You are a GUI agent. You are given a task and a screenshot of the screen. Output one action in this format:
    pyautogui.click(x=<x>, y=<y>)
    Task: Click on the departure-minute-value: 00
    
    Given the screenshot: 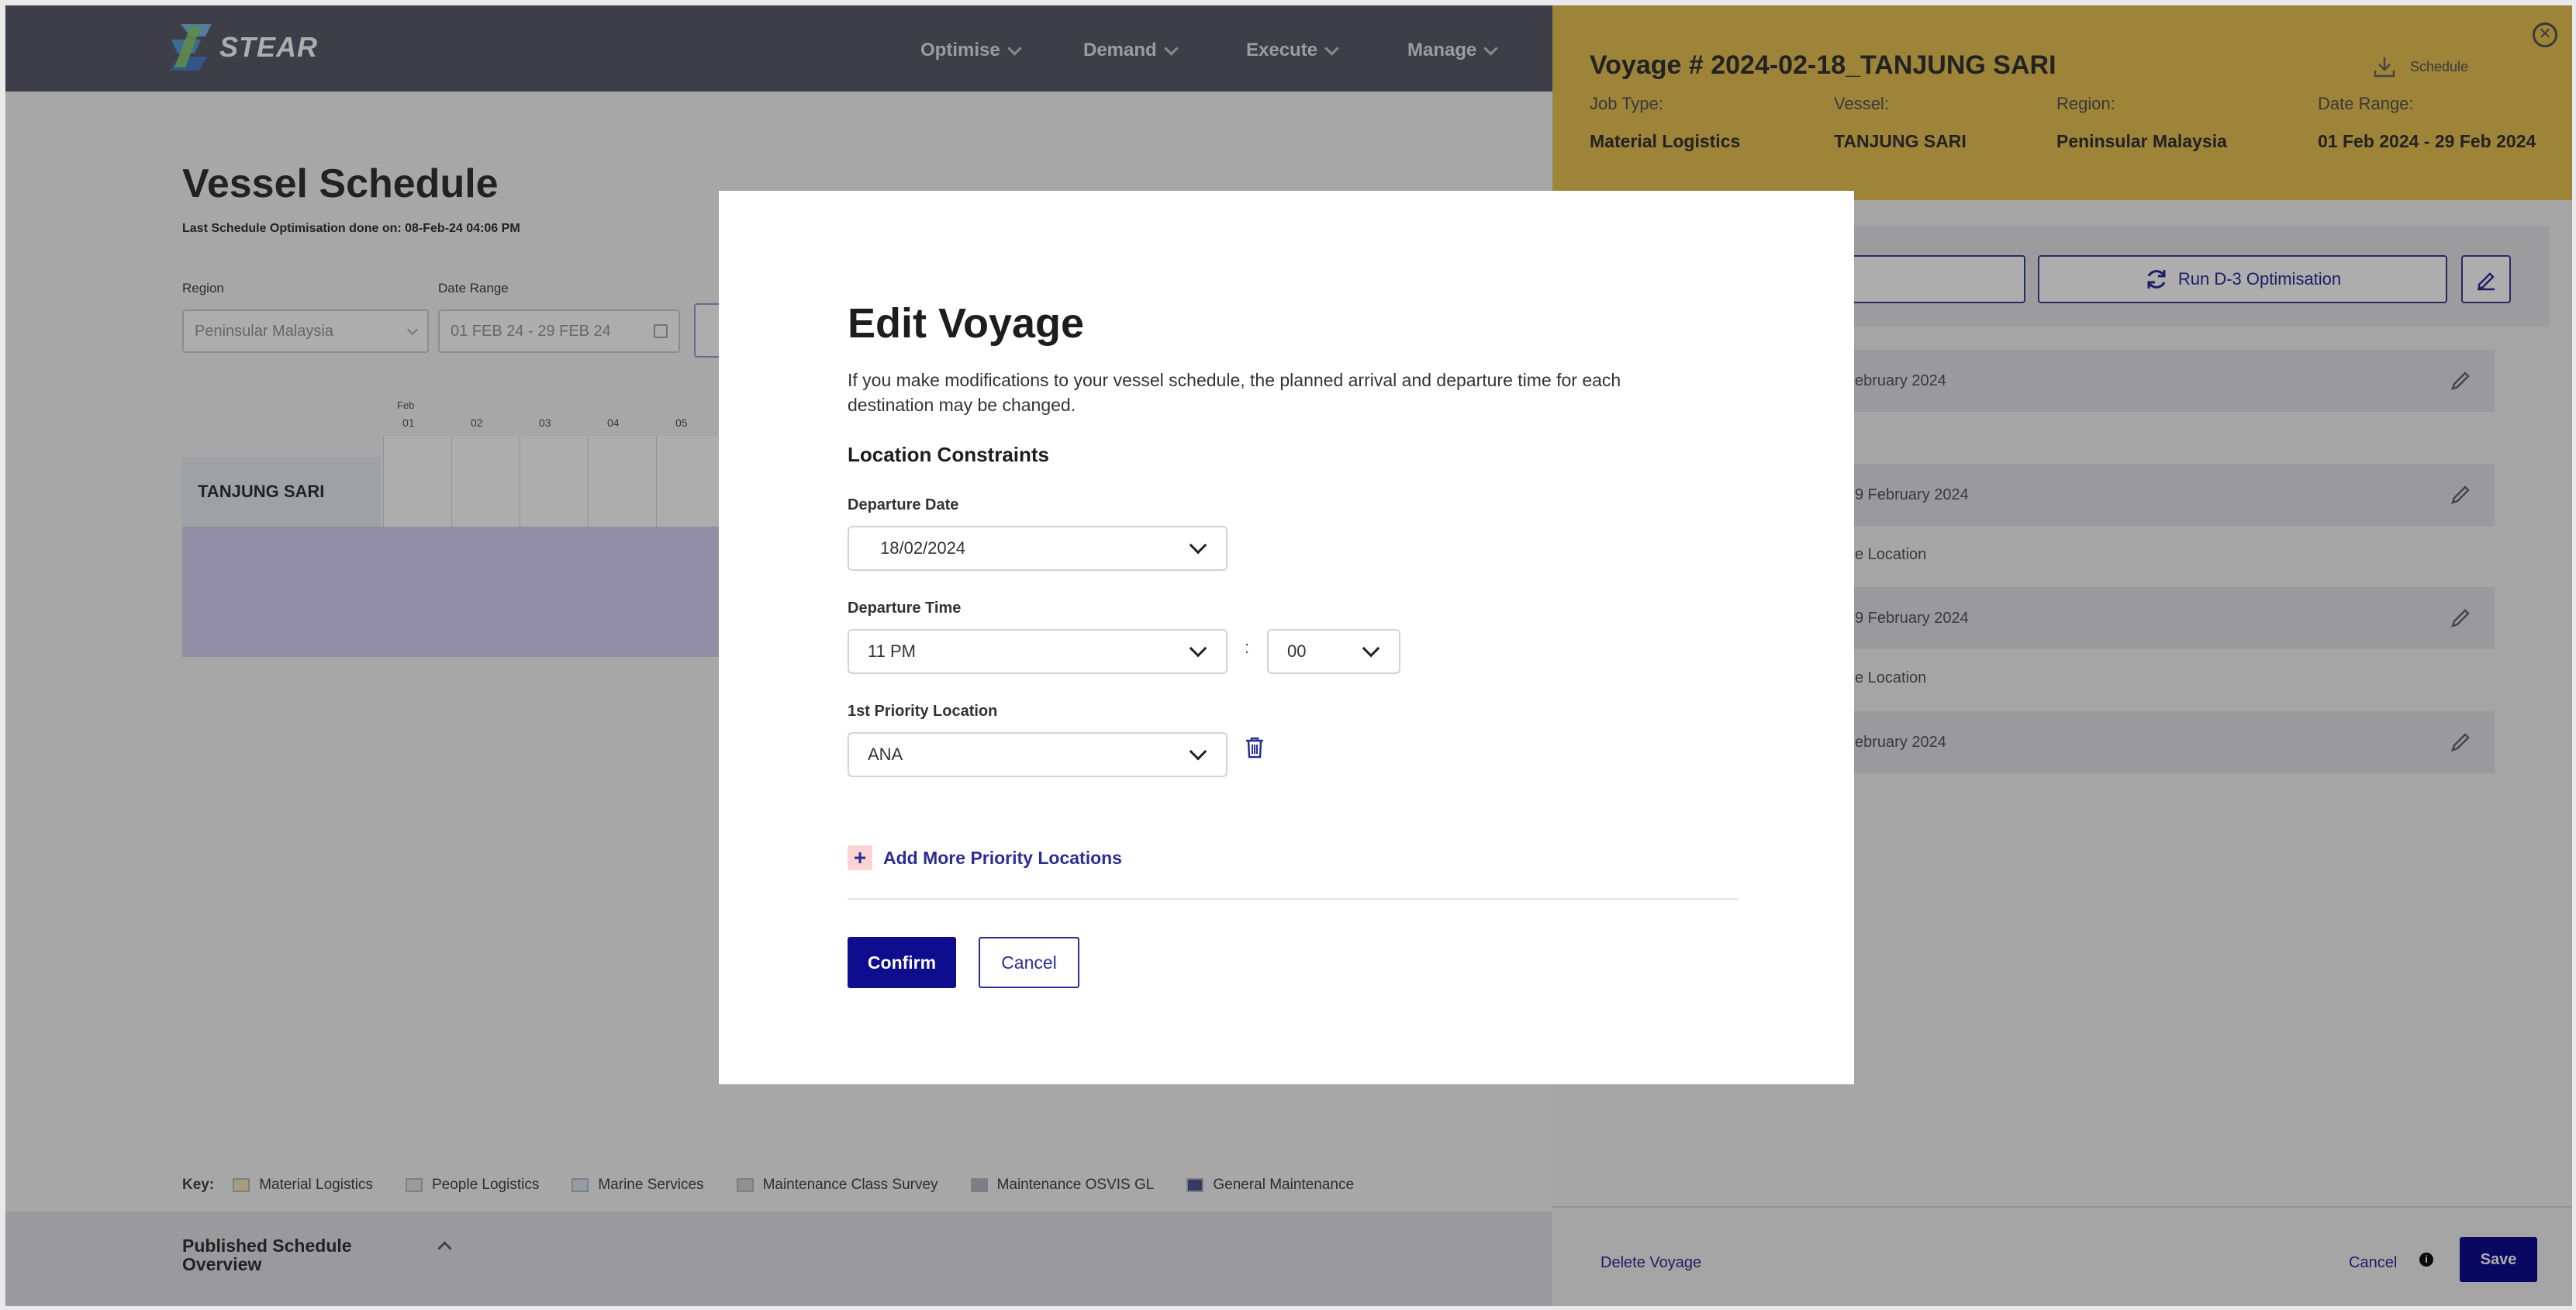 What is the action you would take?
    pyautogui.click(x=1297, y=651)
    